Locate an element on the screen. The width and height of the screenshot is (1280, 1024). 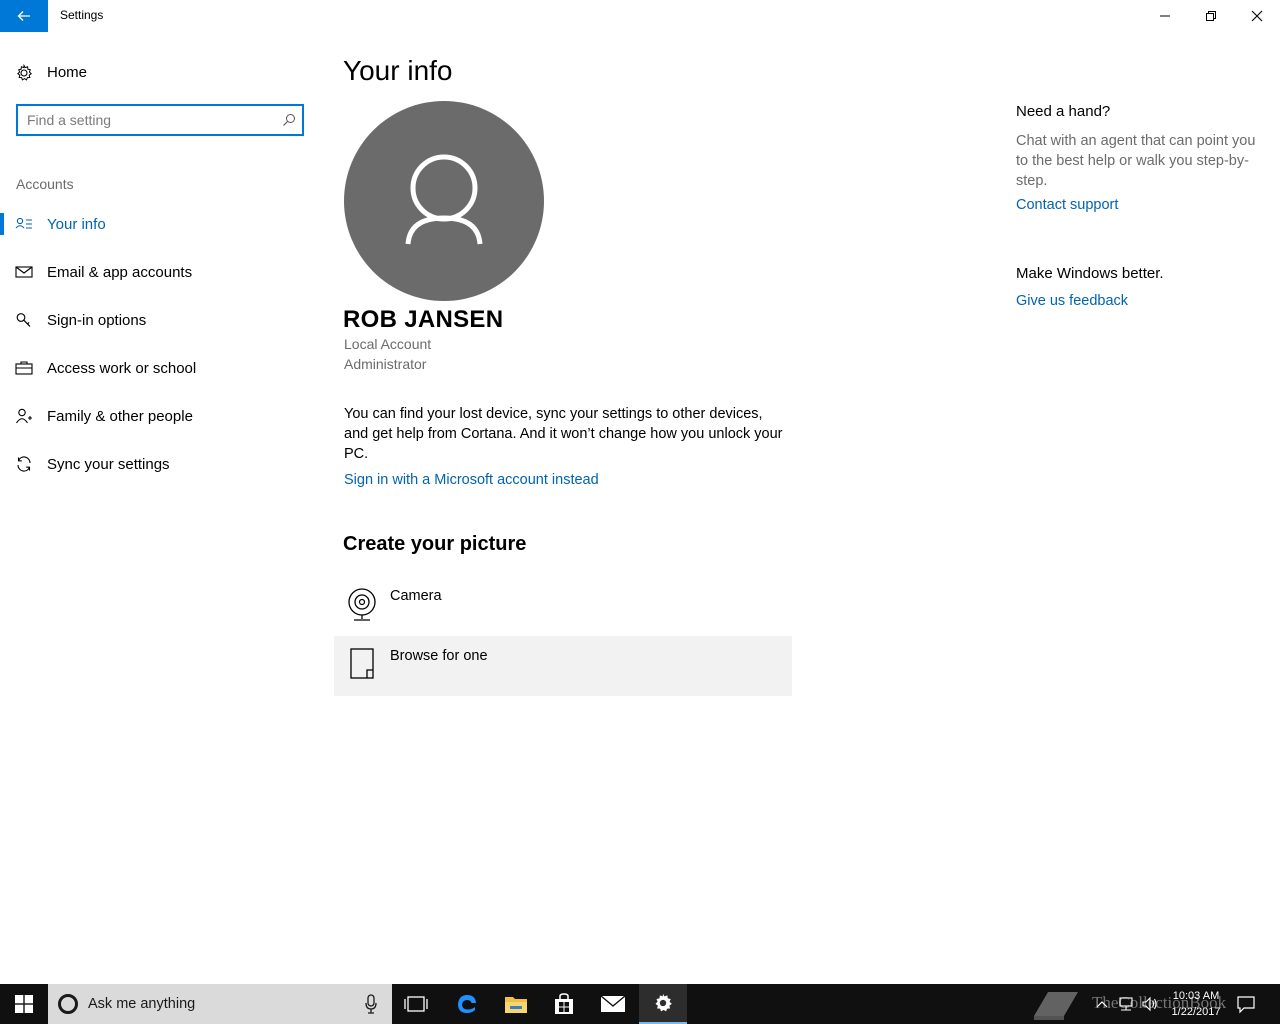
avatar is located at coordinates (444, 201).